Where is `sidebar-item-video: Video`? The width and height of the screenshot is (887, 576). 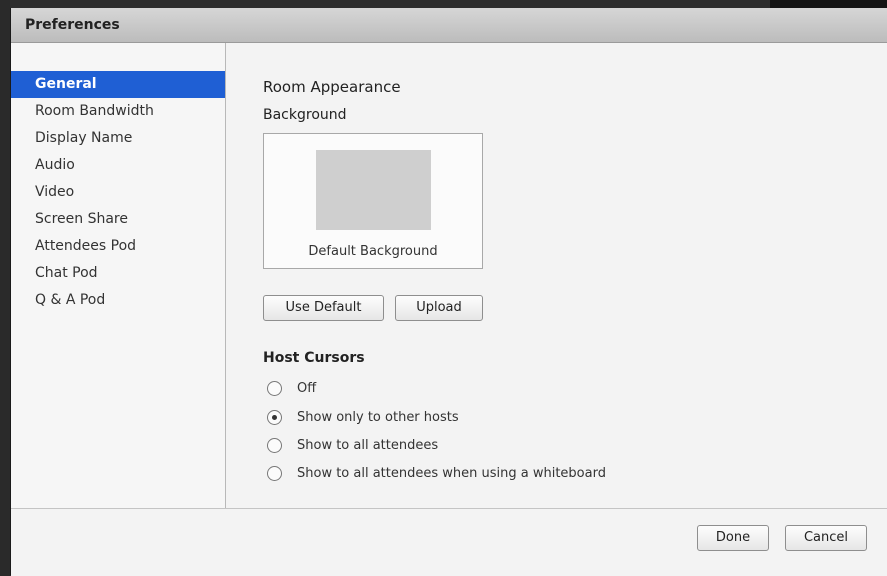
sidebar-item-video: Video is located at coordinates (118, 192).